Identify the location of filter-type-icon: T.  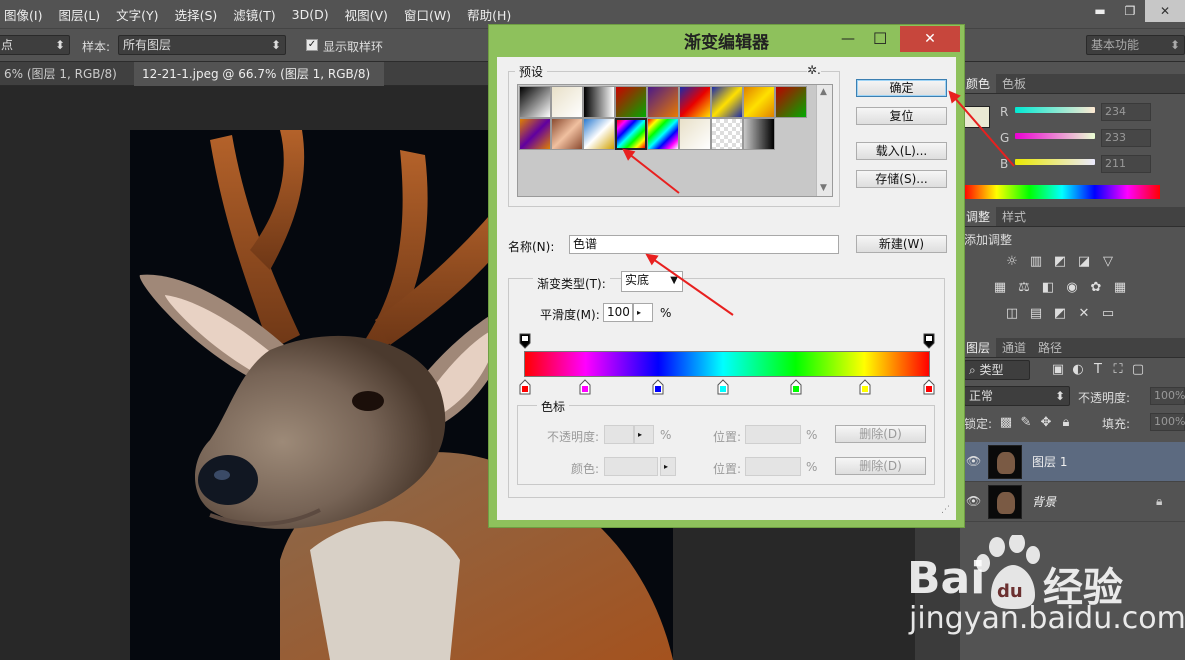
(1098, 370).